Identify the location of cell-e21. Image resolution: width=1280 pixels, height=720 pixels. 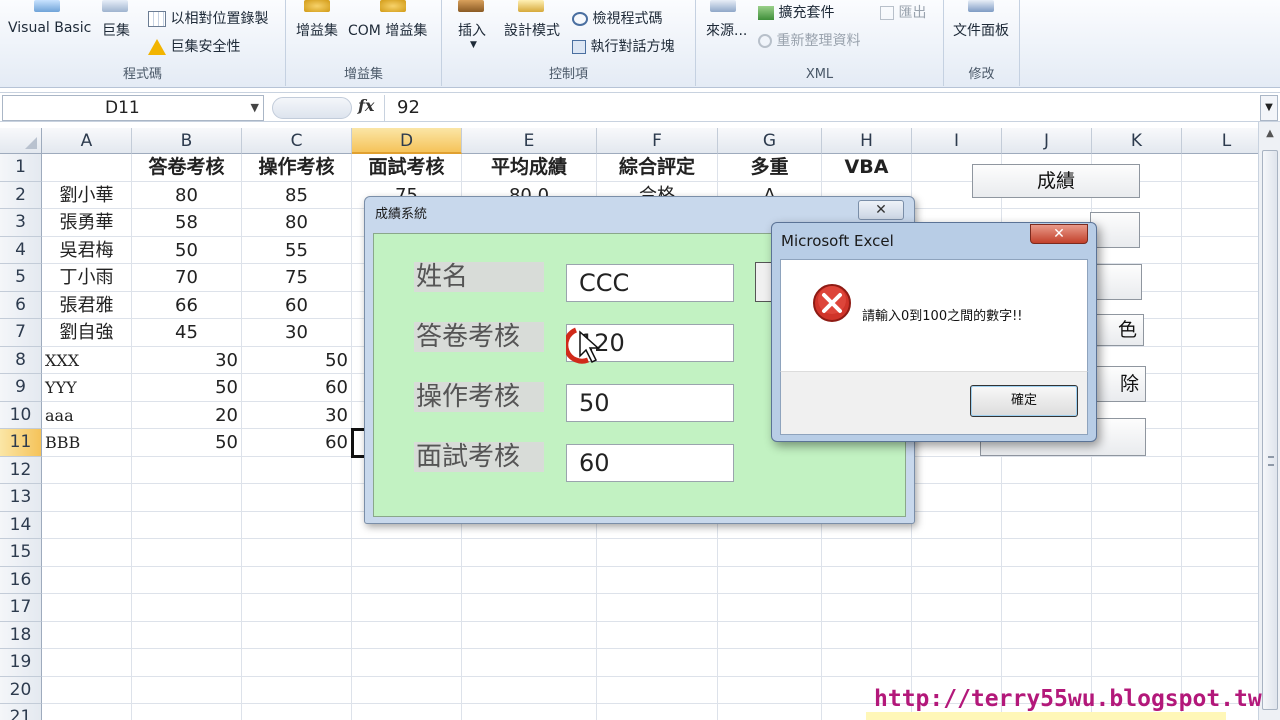
(529, 712).